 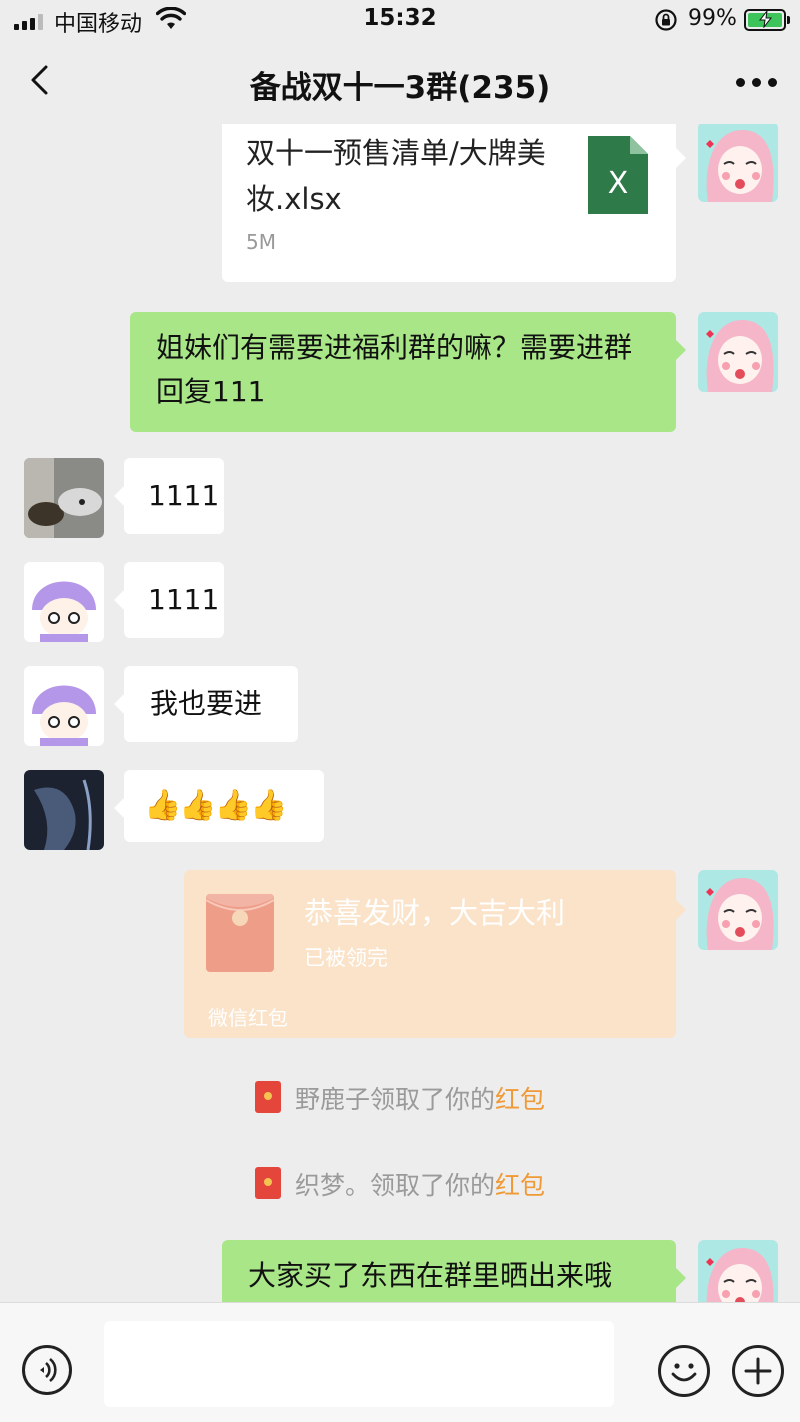 What do you see at coordinates (396, 176) in the screenshot?
I see `file-name: 双十一预售清单/大牌美妆.xlsx` at bounding box center [396, 176].